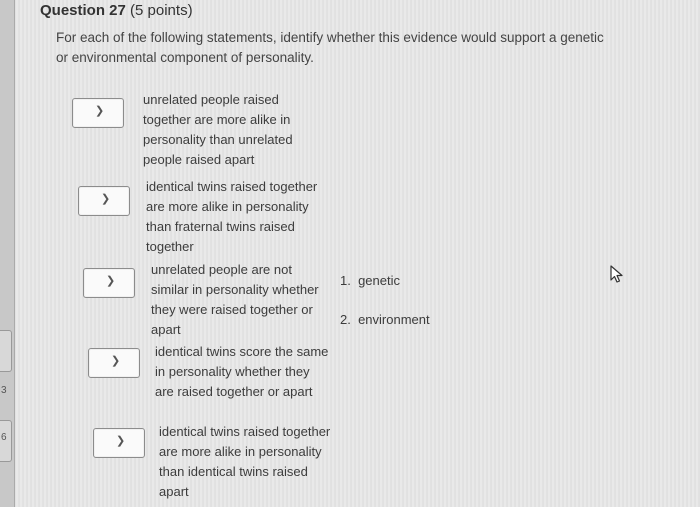 This screenshot has height=507, width=700. What do you see at coordinates (345, 319) in the screenshot?
I see `option-number: 2.` at bounding box center [345, 319].